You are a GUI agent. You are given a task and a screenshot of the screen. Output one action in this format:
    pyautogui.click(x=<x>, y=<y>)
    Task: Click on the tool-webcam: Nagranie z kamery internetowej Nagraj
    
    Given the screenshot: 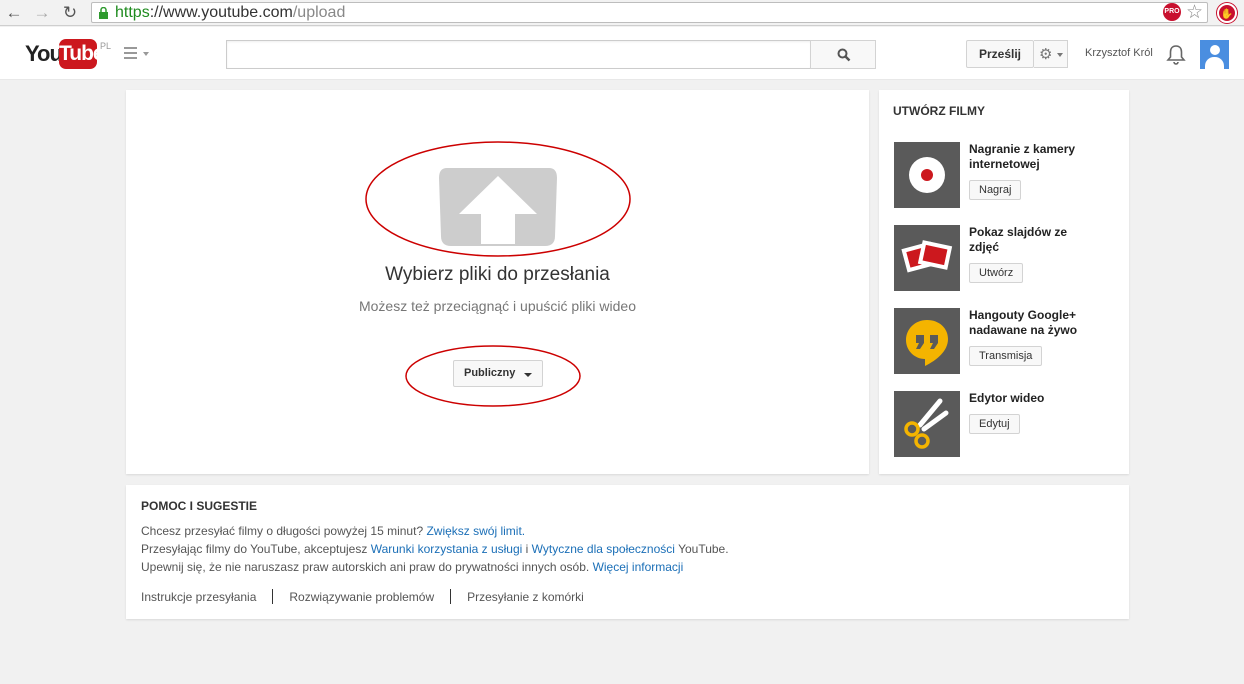 What is the action you would take?
    pyautogui.click(x=1004, y=175)
    